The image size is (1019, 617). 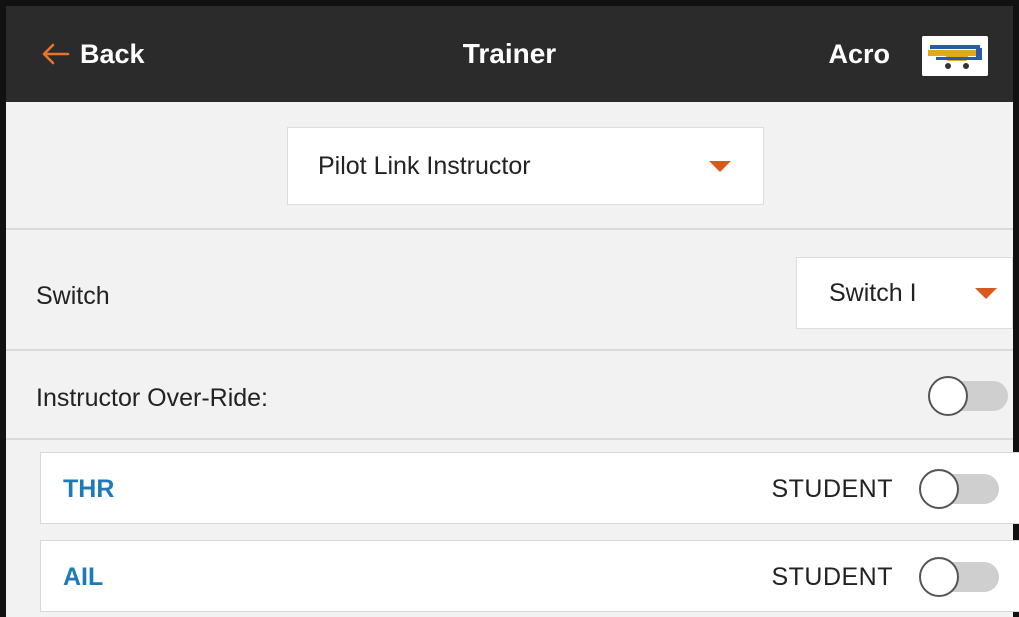 I want to click on channel-toggle-ail, so click(x=959, y=577).